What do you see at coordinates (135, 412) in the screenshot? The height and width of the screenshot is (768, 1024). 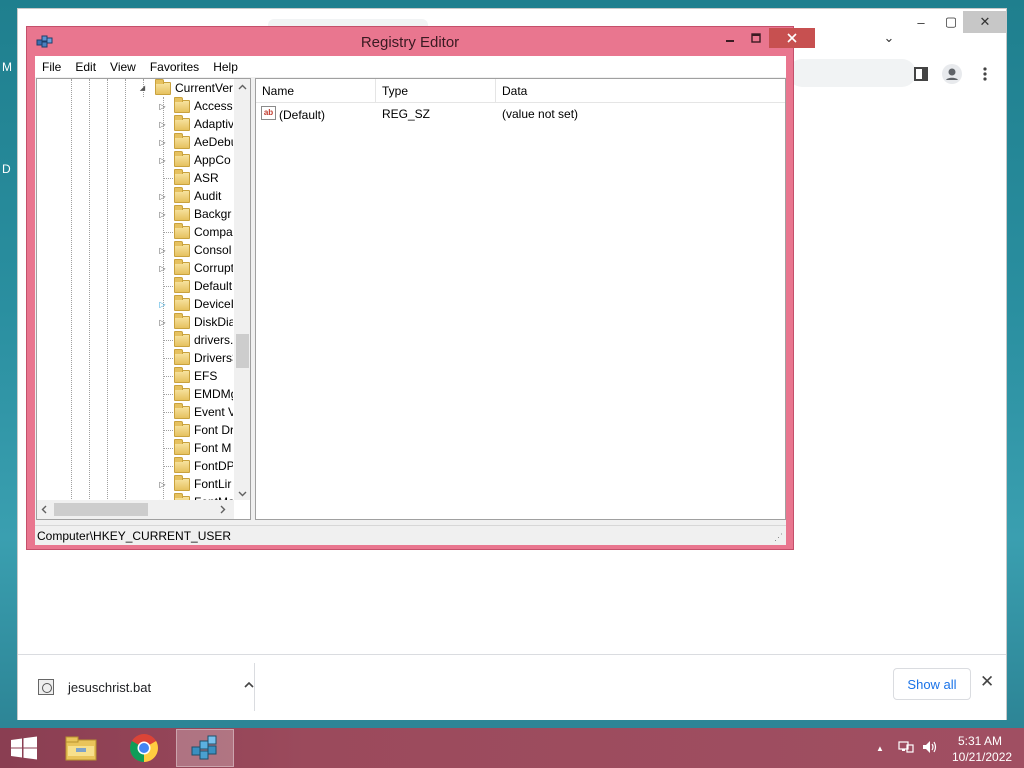 I see `tree-node: Event V` at bounding box center [135, 412].